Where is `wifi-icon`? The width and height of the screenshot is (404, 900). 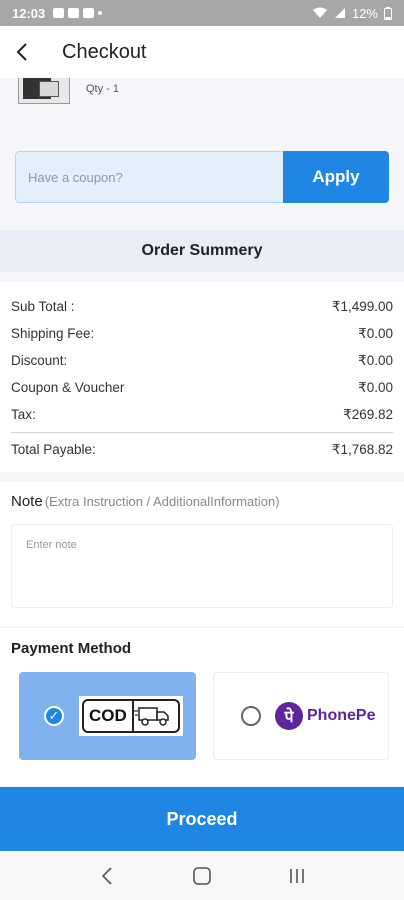 wifi-icon is located at coordinates (319, 12).